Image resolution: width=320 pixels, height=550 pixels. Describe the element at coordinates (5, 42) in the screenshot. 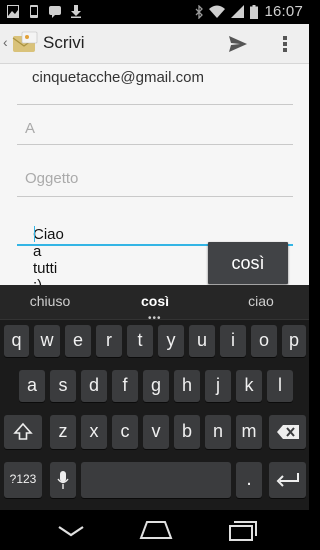

I see `up-caret-icon: ‹` at that location.